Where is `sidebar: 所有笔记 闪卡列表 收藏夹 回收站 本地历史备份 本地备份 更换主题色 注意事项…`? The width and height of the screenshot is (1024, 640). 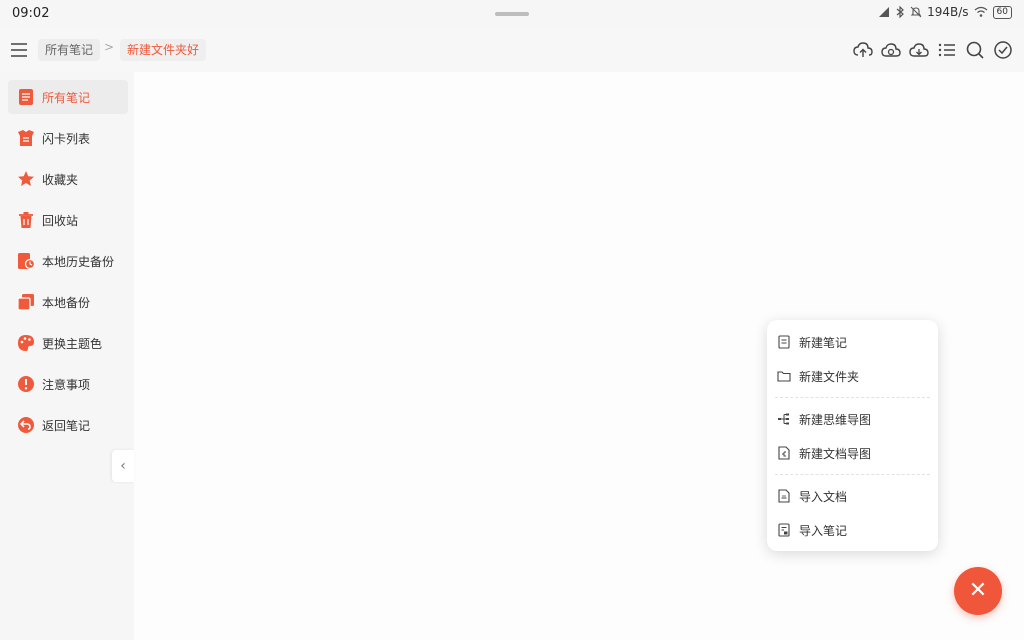 sidebar: 所有笔记 闪卡列表 收藏夹 回收站 本地历史备份 本地备份 更换主题色 注意事项… is located at coordinates (67, 356).